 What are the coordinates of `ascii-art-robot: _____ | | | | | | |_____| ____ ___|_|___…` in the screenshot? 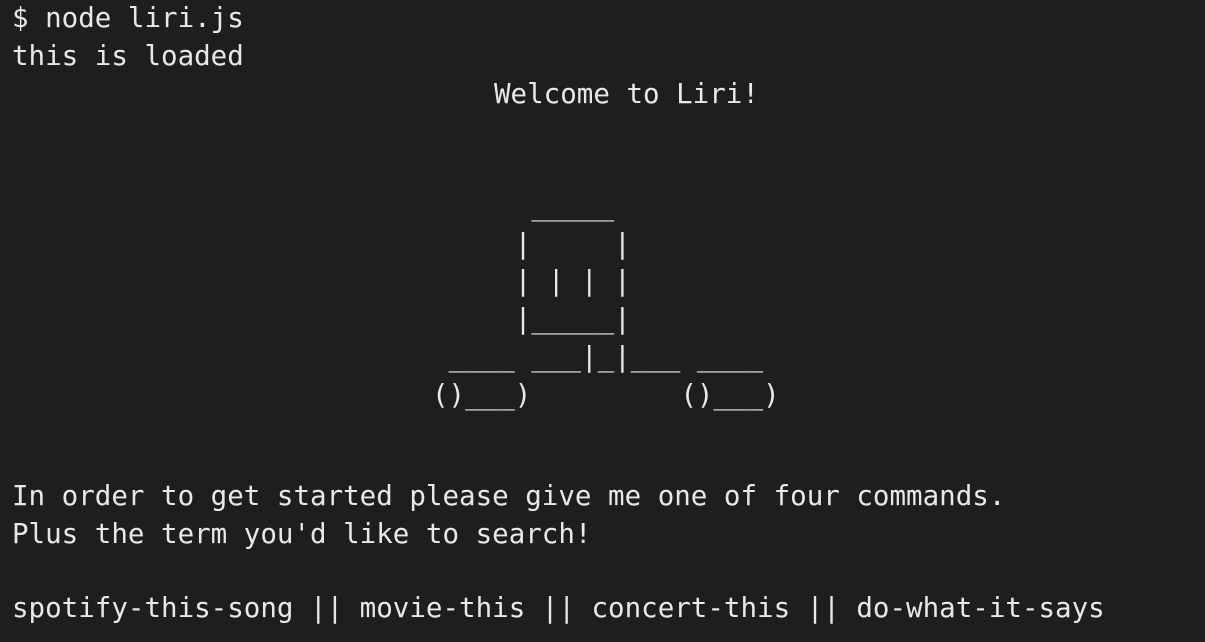 It's located at (606, 300).